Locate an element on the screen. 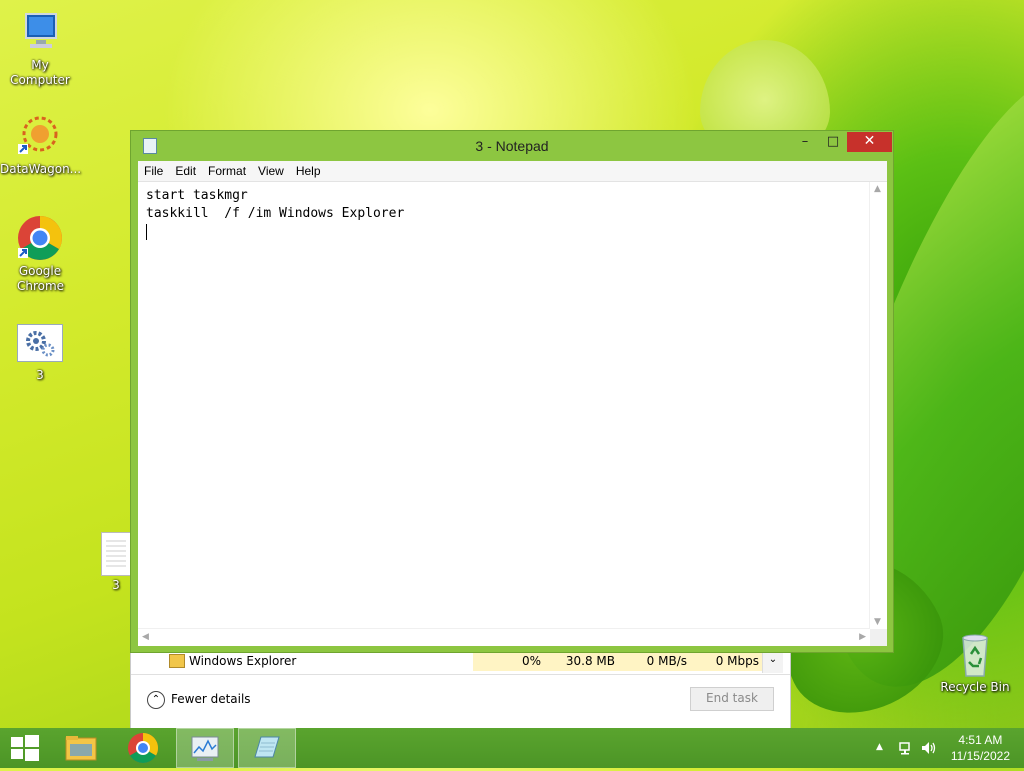 This screenshot has width=1024, height=771. menu-file: File is located at coordinates (153, 171).